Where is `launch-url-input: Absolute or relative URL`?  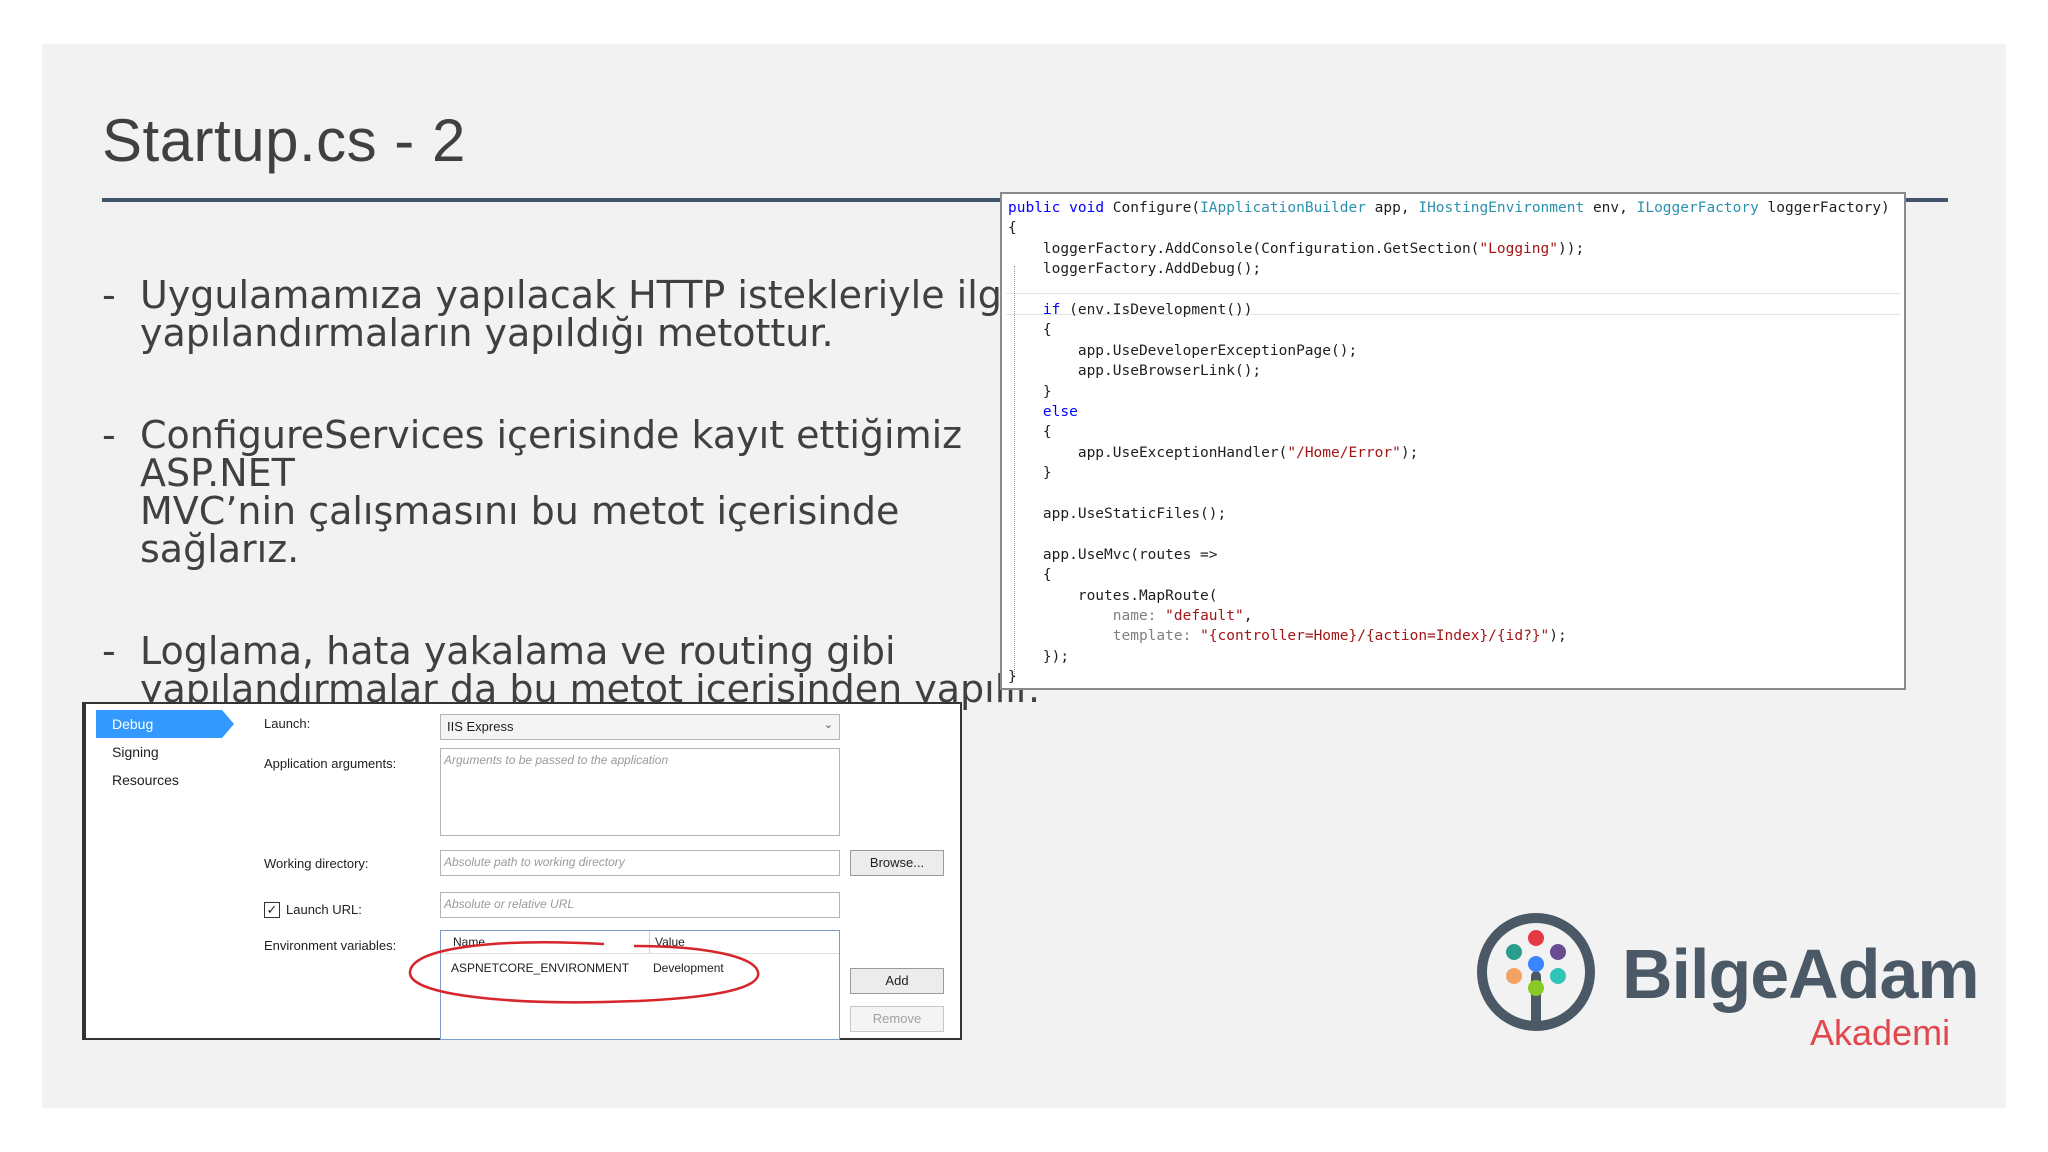
launch-url-input: Absolute or relative URL is located at coordinates (640, 905).